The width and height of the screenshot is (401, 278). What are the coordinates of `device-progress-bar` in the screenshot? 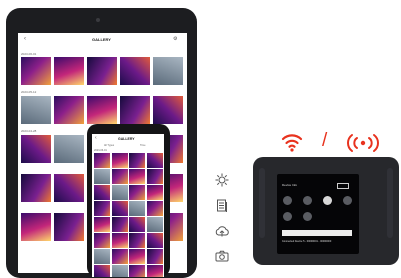 It's located at (317, 233).